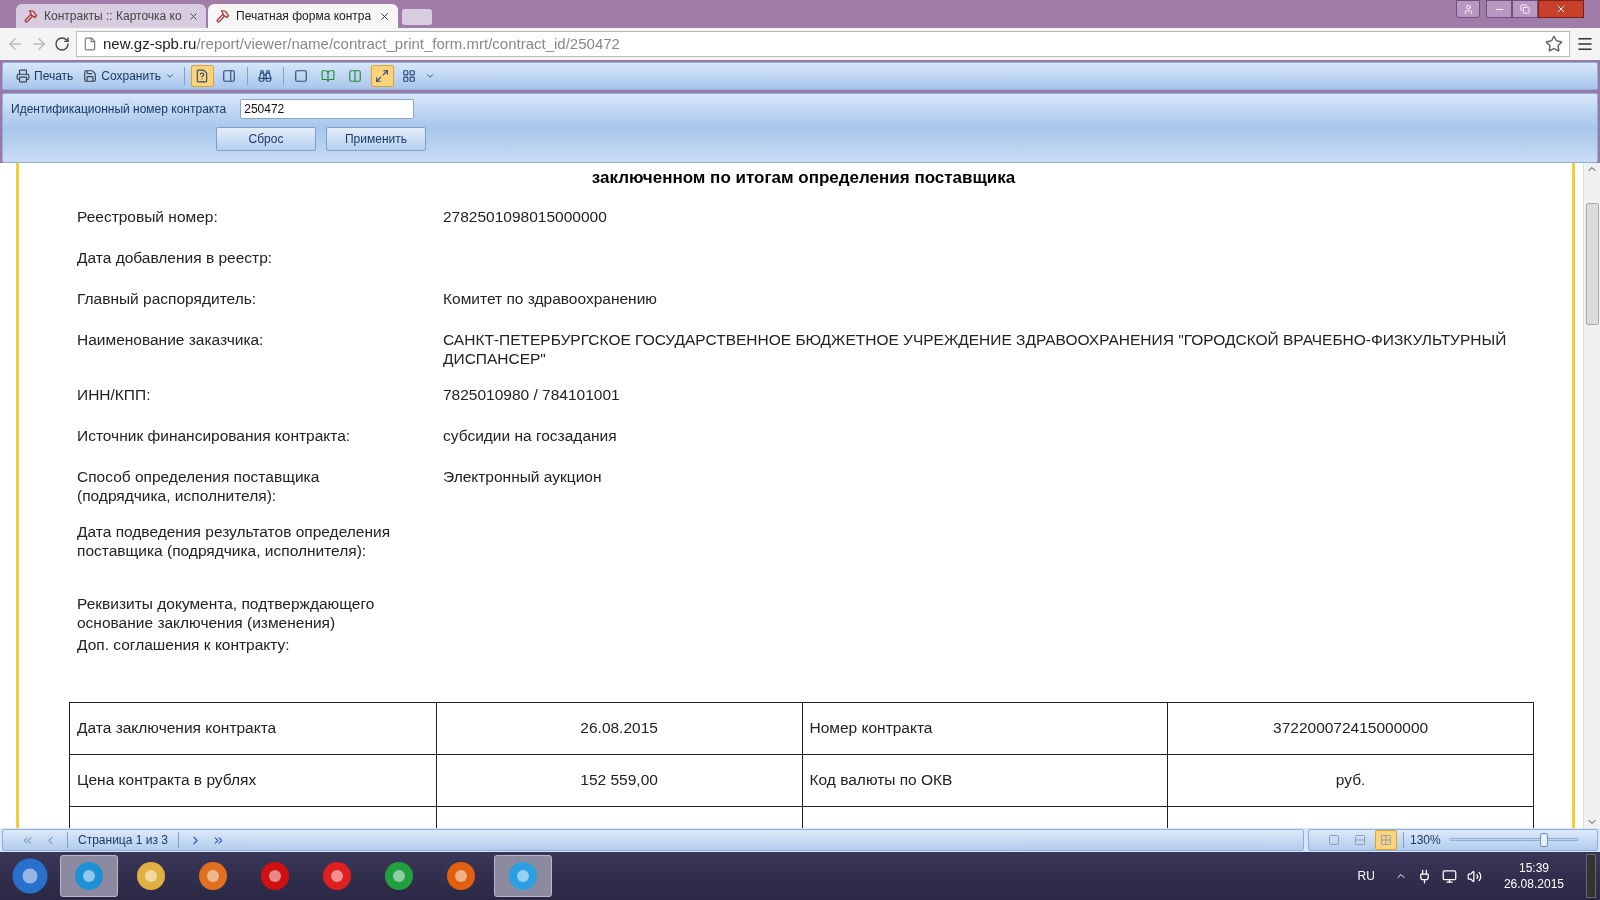 The width and height of the screenshot is (1600, 900). What do you see at coordinates (183, 644) in the screenshot?
I see `field-label: Доп. соглашения к контракту:` at bounding box center [183, 644].